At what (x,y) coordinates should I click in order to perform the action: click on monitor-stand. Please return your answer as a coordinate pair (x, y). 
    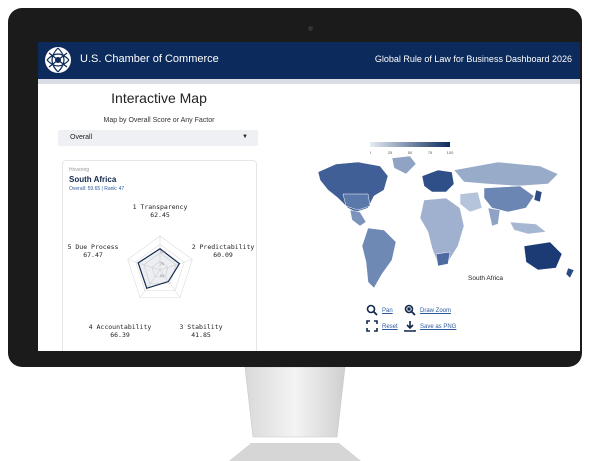
    Looking at the image, I should click on (295, 414).